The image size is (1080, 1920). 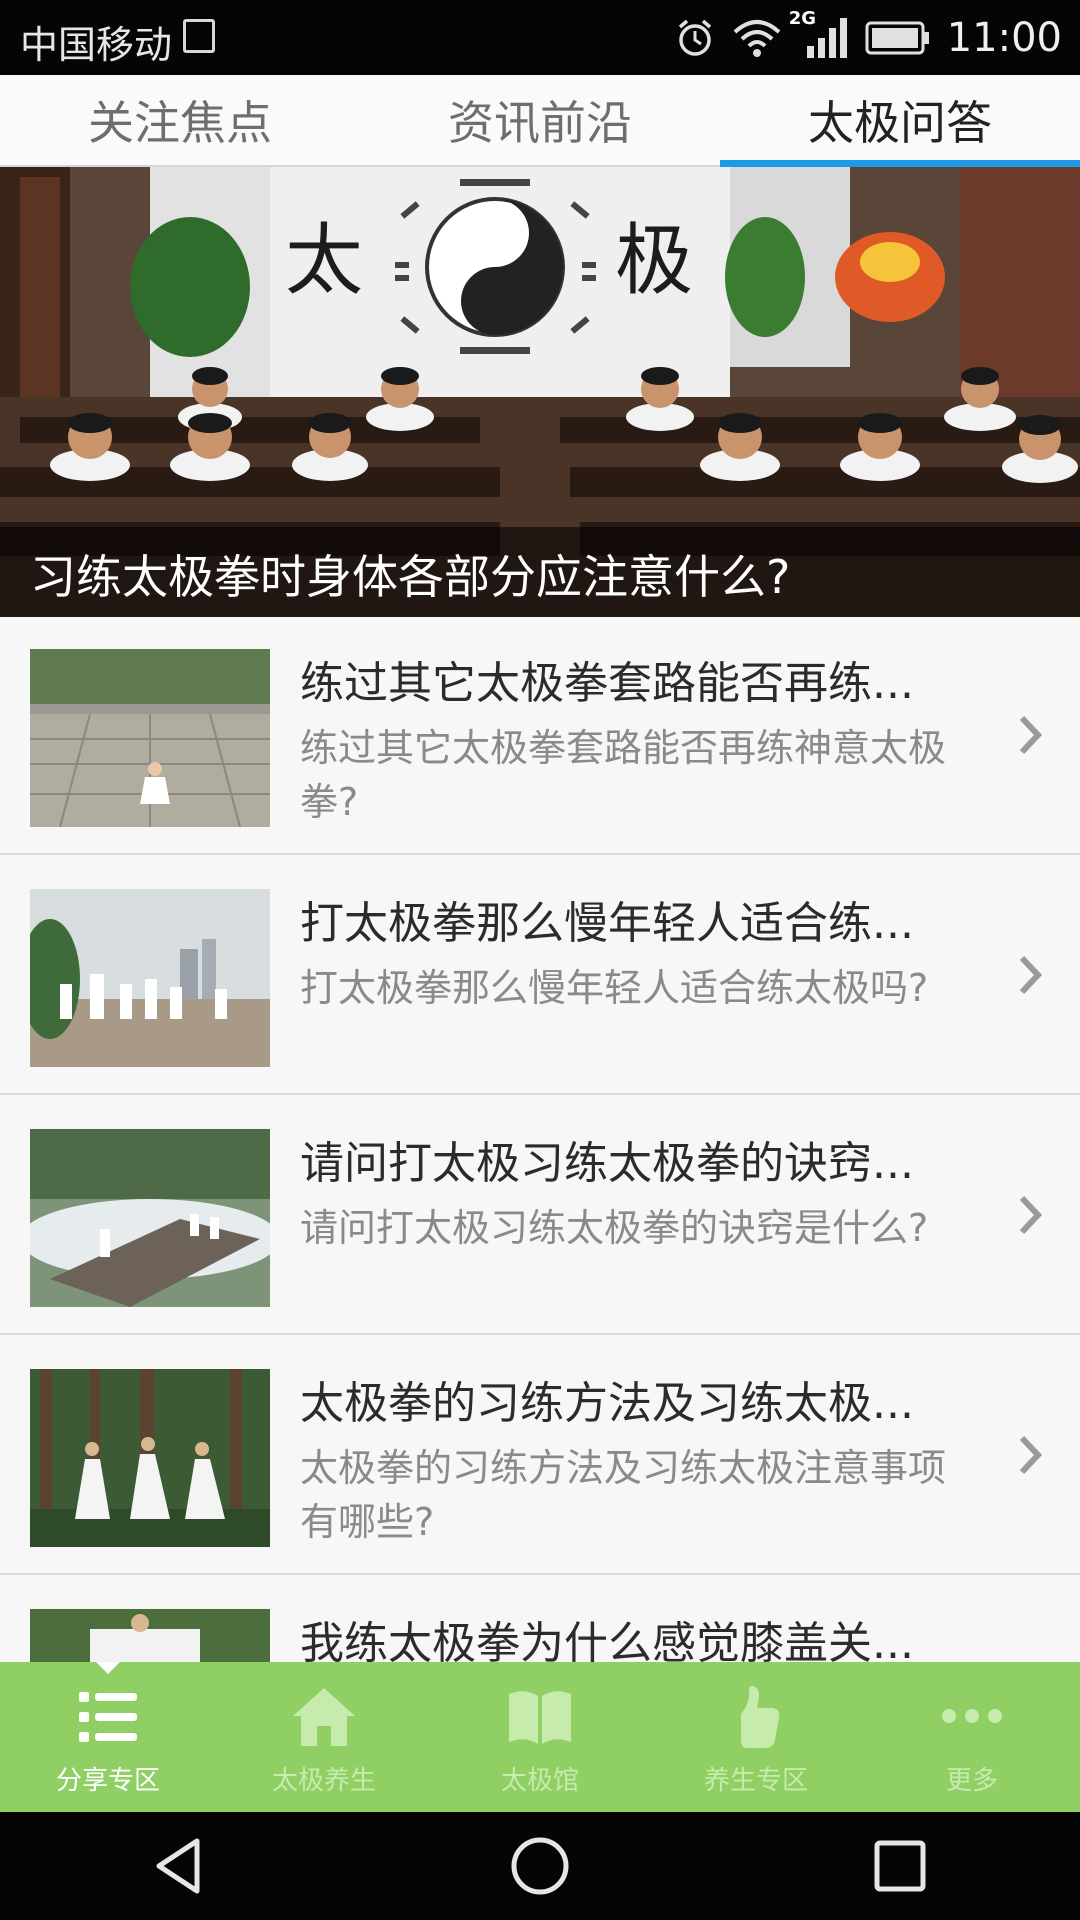 I want to click on nav-health-zone: 养生专区, so click(x=756, y=1737).